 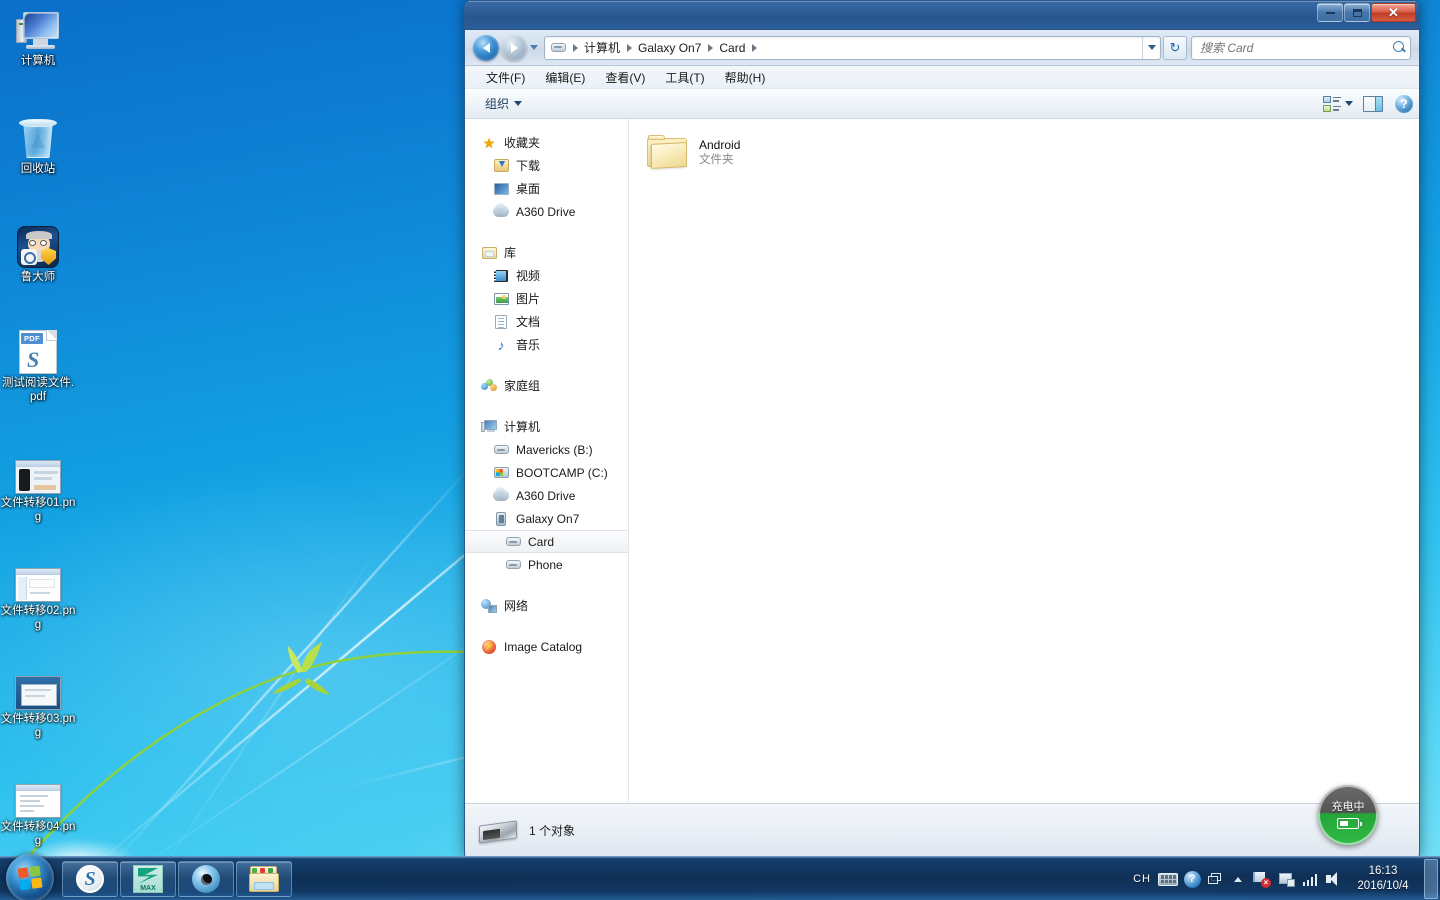 I want to click on nav-group-homegroup: 家庭组, so click(x=546, y=385).